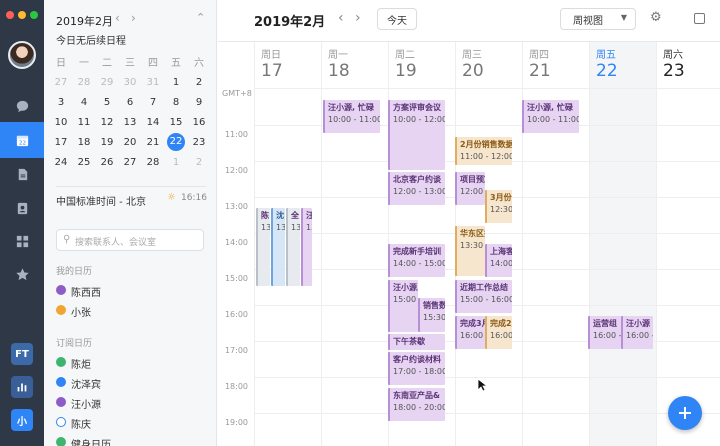 This screenshot has width=720, height=446. What do you see at coordinates (61, 162) in the screenshot?
I see `mini-day: 24` at bounding box center [61, 162].